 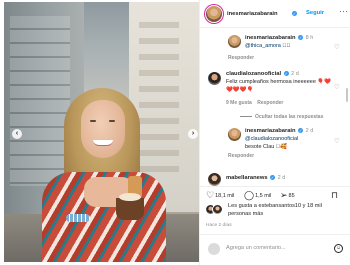 What do you see at coordinates (283, 147) in the screenshot?
I see `comment-emojis: 🏽🥰` at bounding box center [283, 147].